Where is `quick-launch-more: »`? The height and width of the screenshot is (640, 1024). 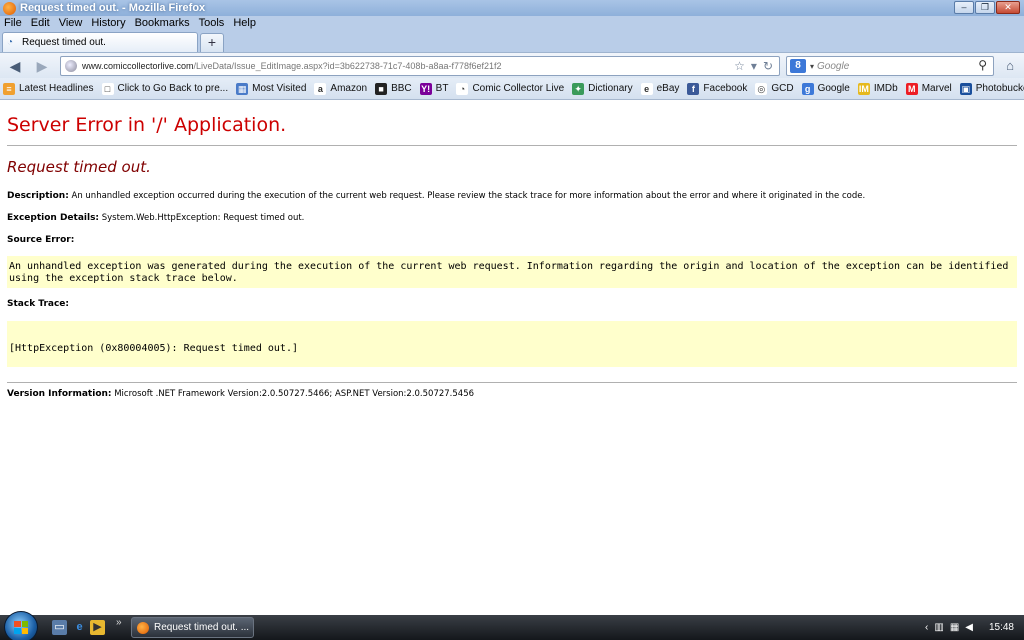
quick-launch-more: » is located at coordinates (119, 622).